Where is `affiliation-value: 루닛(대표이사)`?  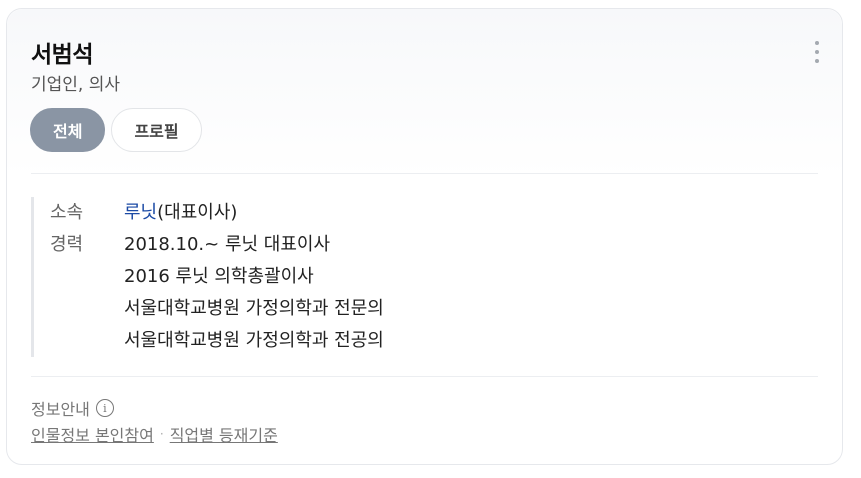
affiliation-value: 루닛(대표이사) is located at coordinates (180, 213).